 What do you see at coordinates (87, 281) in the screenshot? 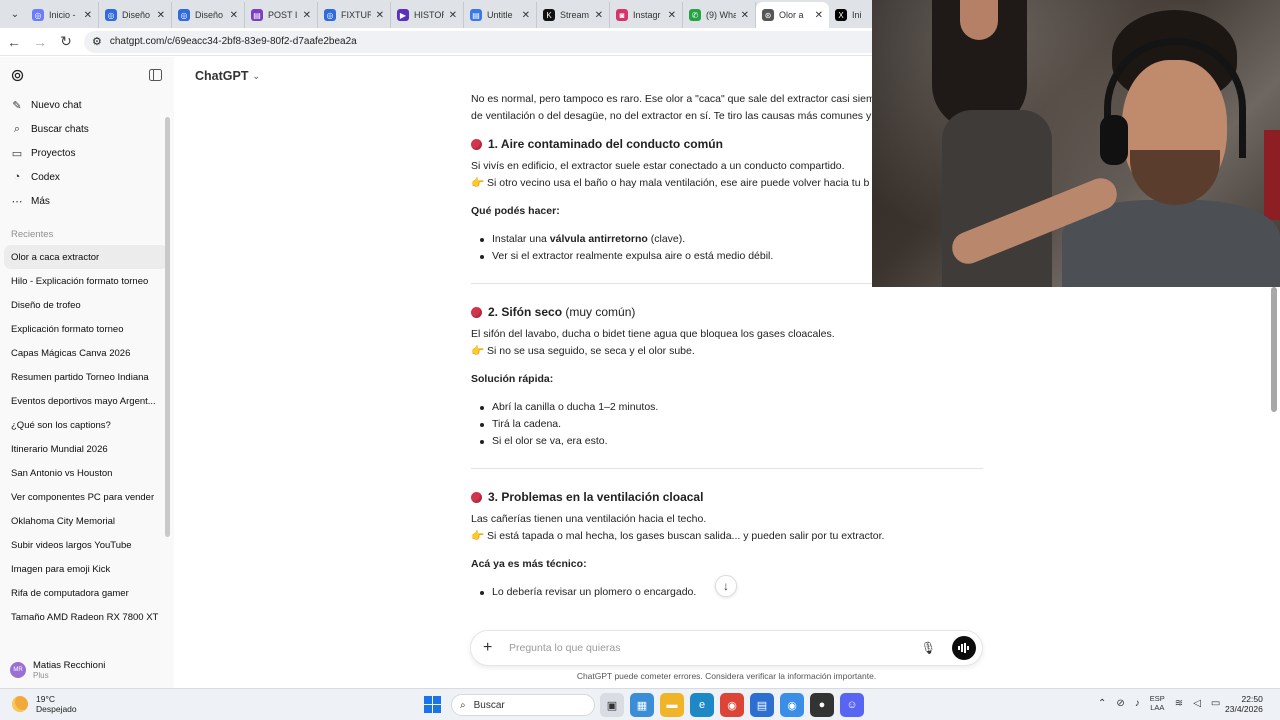
I see `sidebar-chat-item: Hilo - Explicación formato torneo` at bounding box center [87, 281].